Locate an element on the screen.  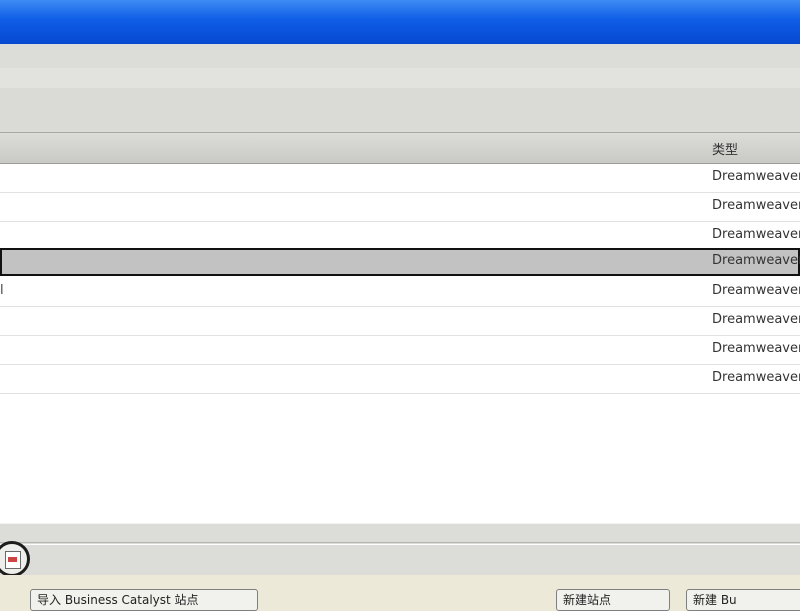
column-header-type: 类型 is located at coordinates (725, 148).